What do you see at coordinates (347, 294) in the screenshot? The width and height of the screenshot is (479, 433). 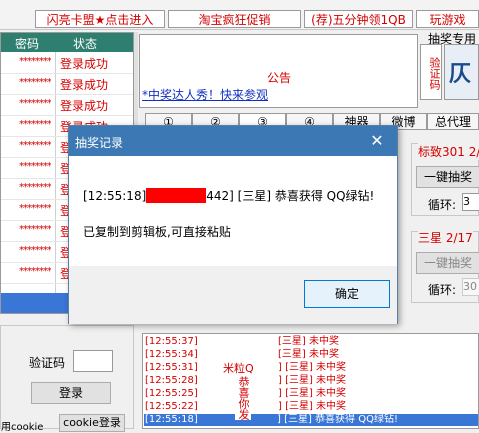 I see `ok-button: 确定` at bounding box center [347, 294].